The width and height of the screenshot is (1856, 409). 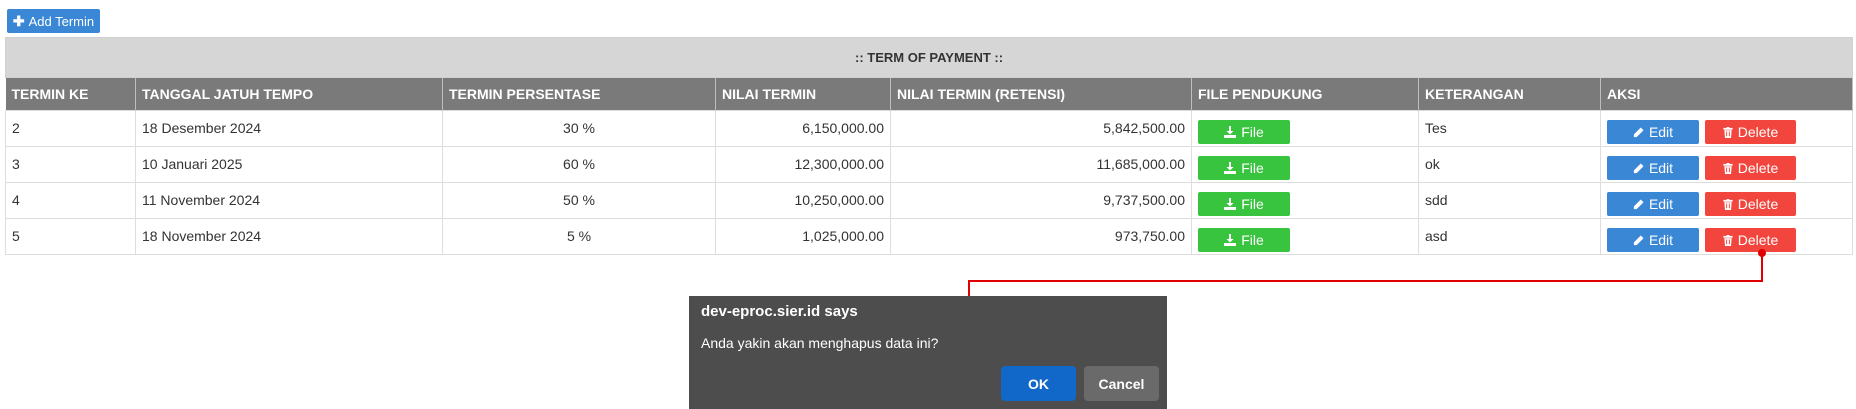 I want to click on cell-tanggal: 11 November 2024, so click(x=289, y=200).